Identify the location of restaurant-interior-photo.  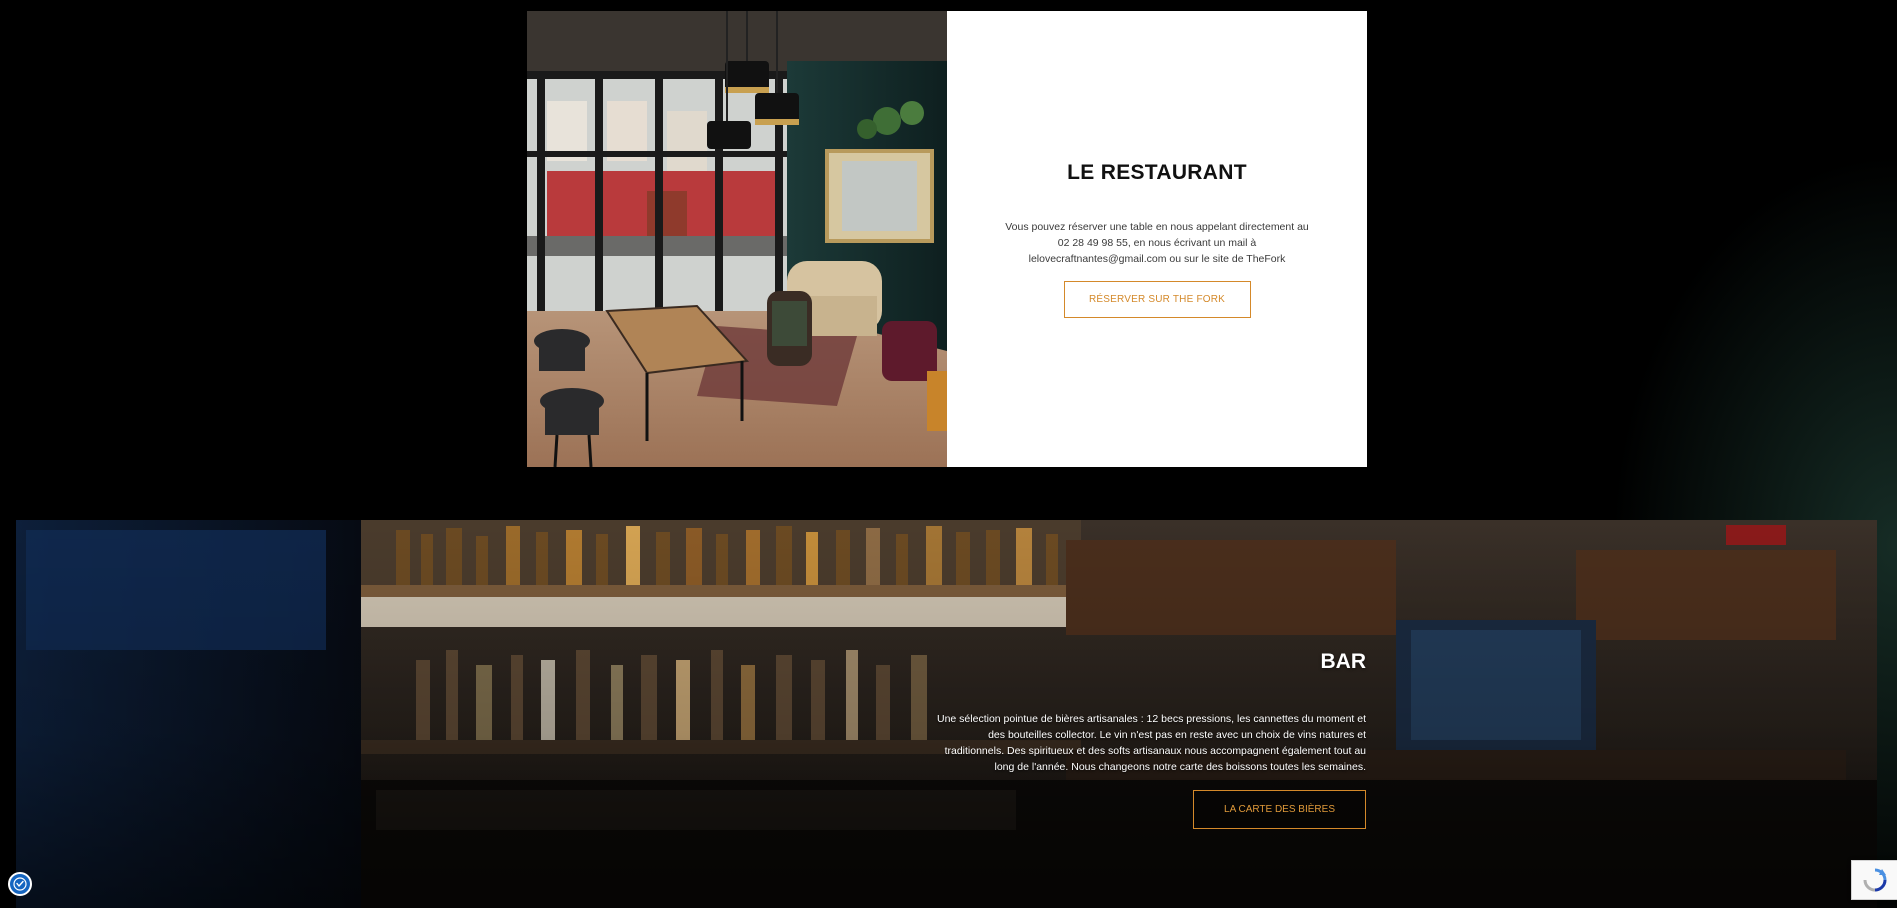
(737, 239).